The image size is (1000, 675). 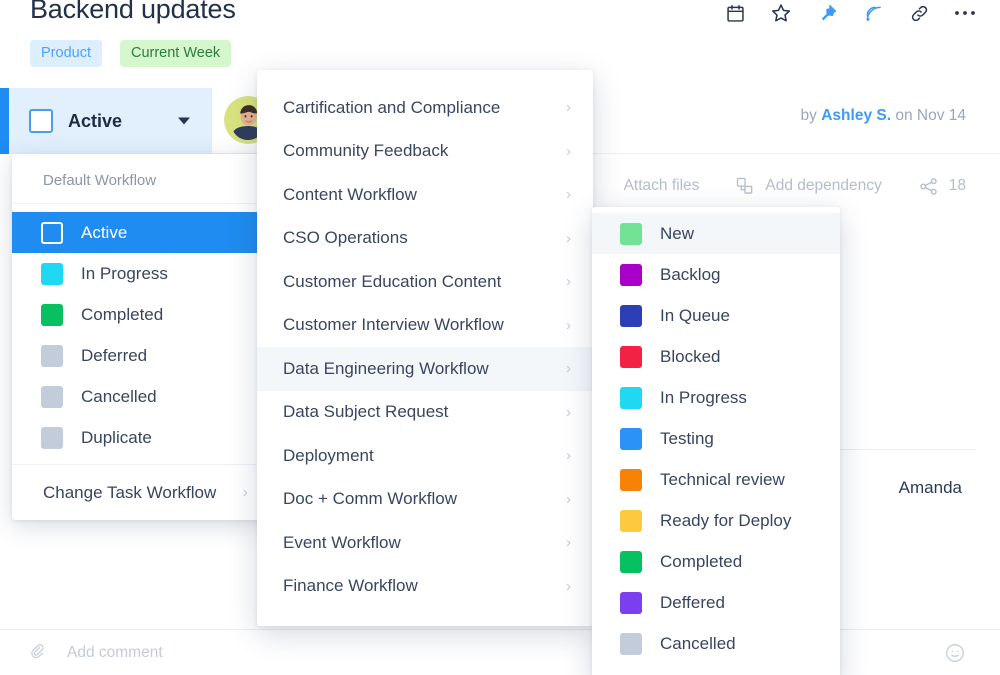 What do you see at coordinates (425, 369) in the screenshot?
I see `workflow-item-data-engineering-workflow: Data Engineering Workflow ›` at bounding box center [425, 369].